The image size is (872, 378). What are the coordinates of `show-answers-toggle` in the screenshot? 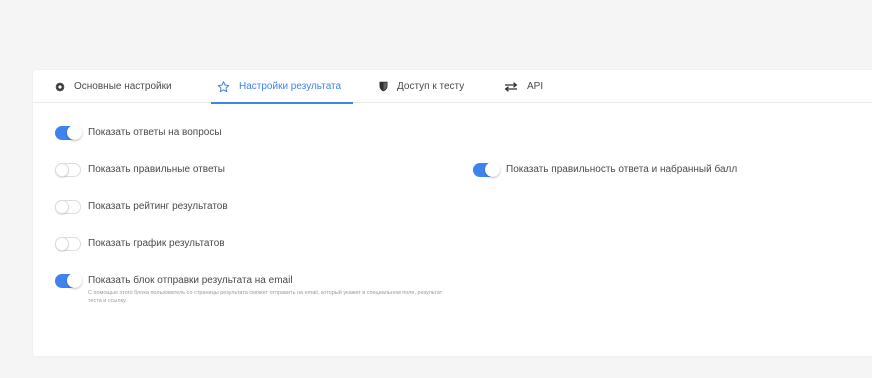 It's located at (68, 132).